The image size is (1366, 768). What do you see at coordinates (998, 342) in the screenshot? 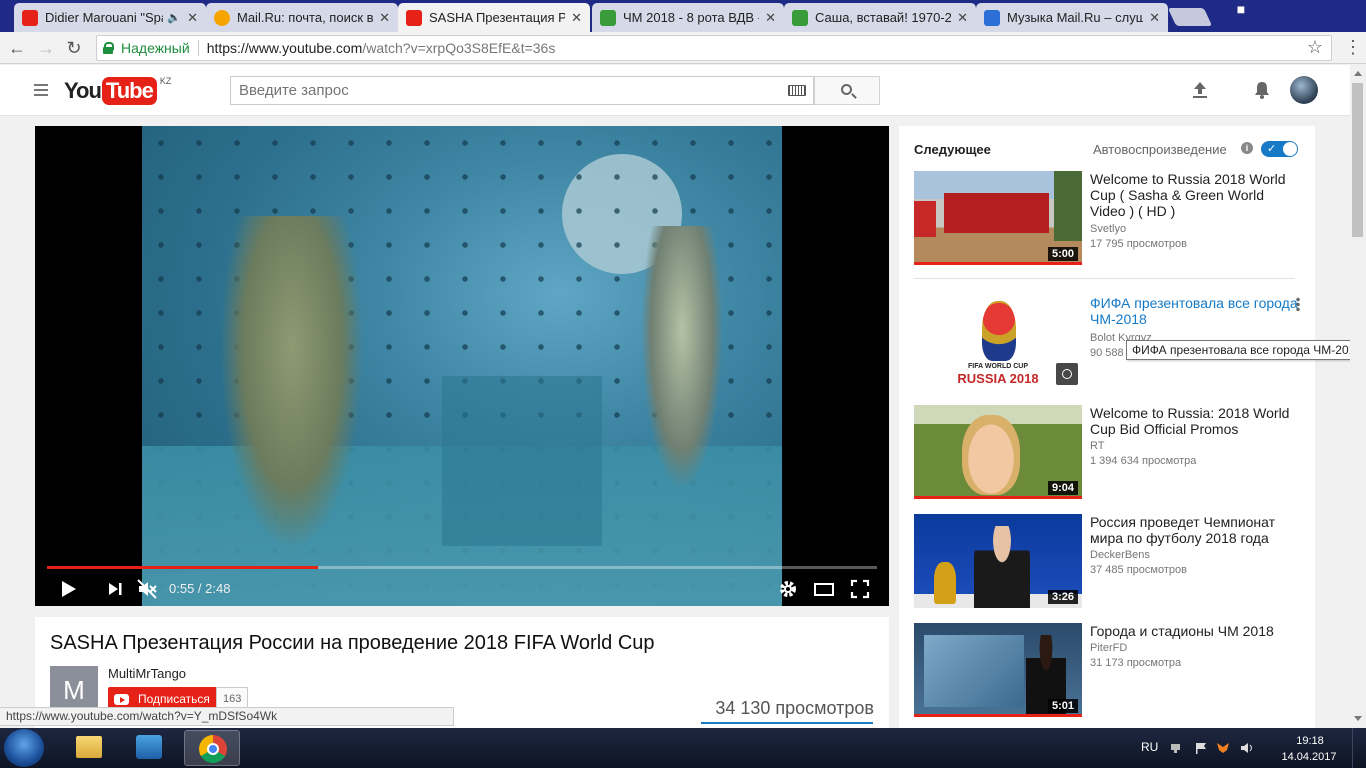
I see `video-thumbnail: FIFA WORLD CUP RUSSIA 2018` at bounding box center [998, 342].